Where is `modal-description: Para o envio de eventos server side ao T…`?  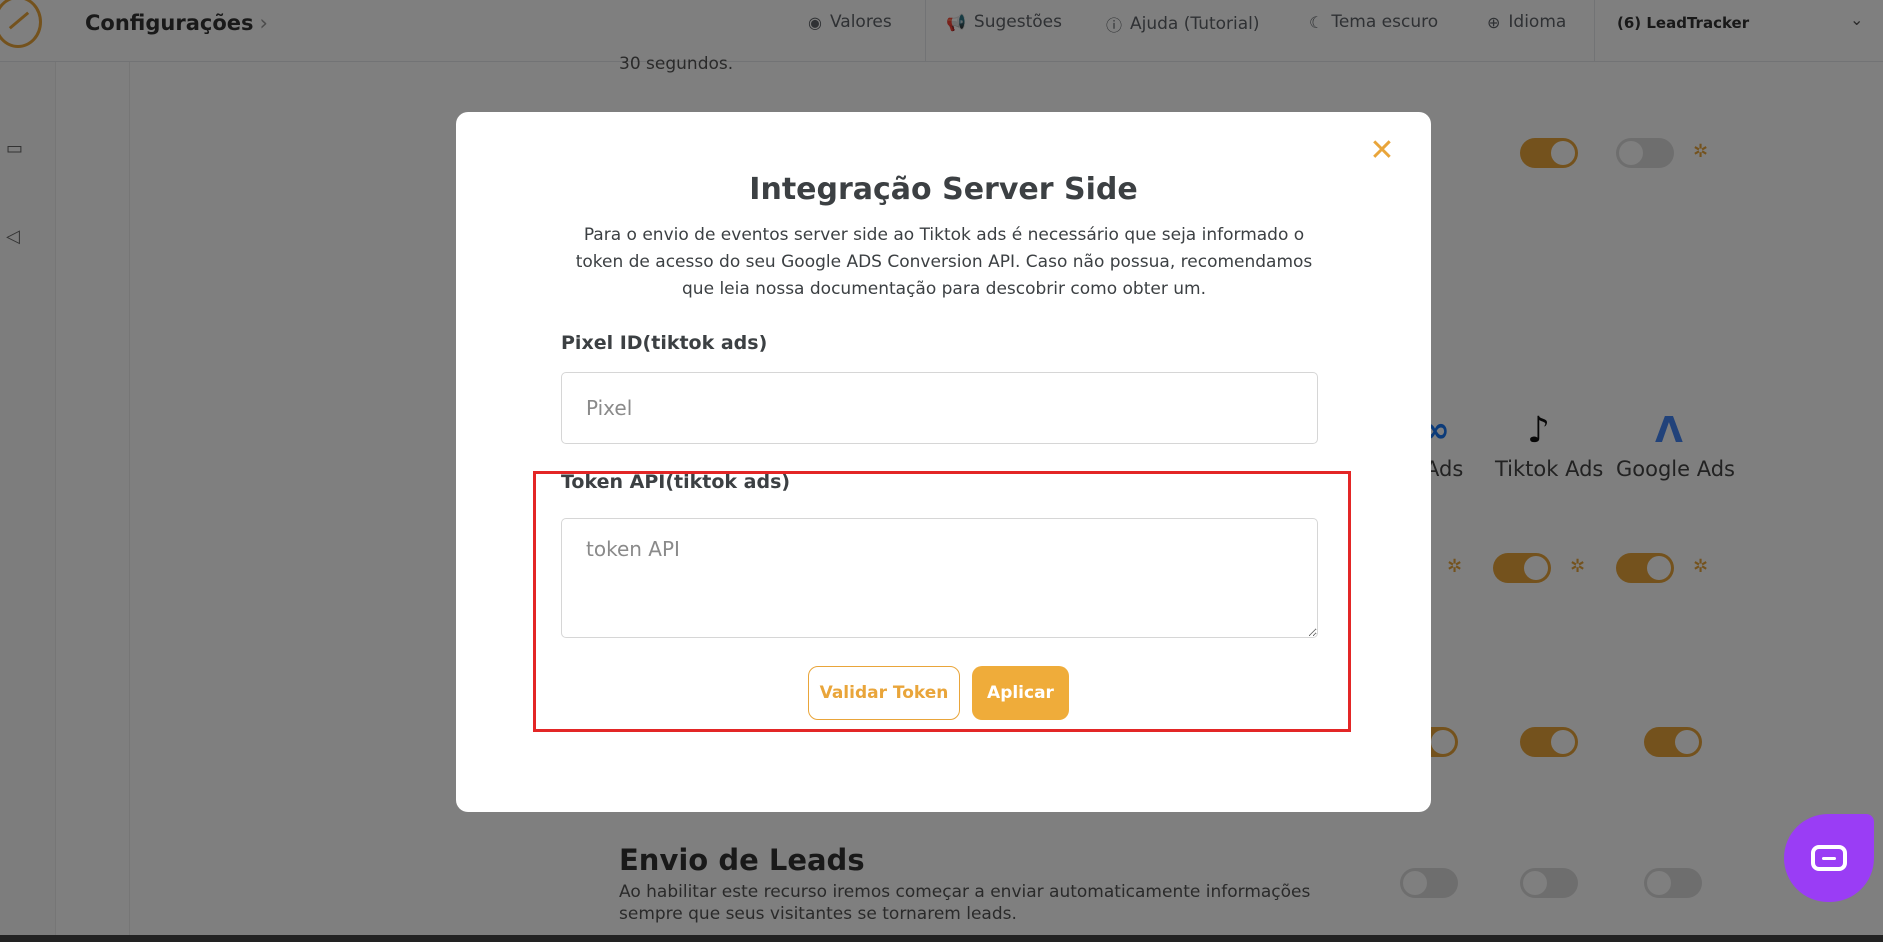 modal-description: Para o envio de eventos server side ao T… is located at coordinates (944, 262).